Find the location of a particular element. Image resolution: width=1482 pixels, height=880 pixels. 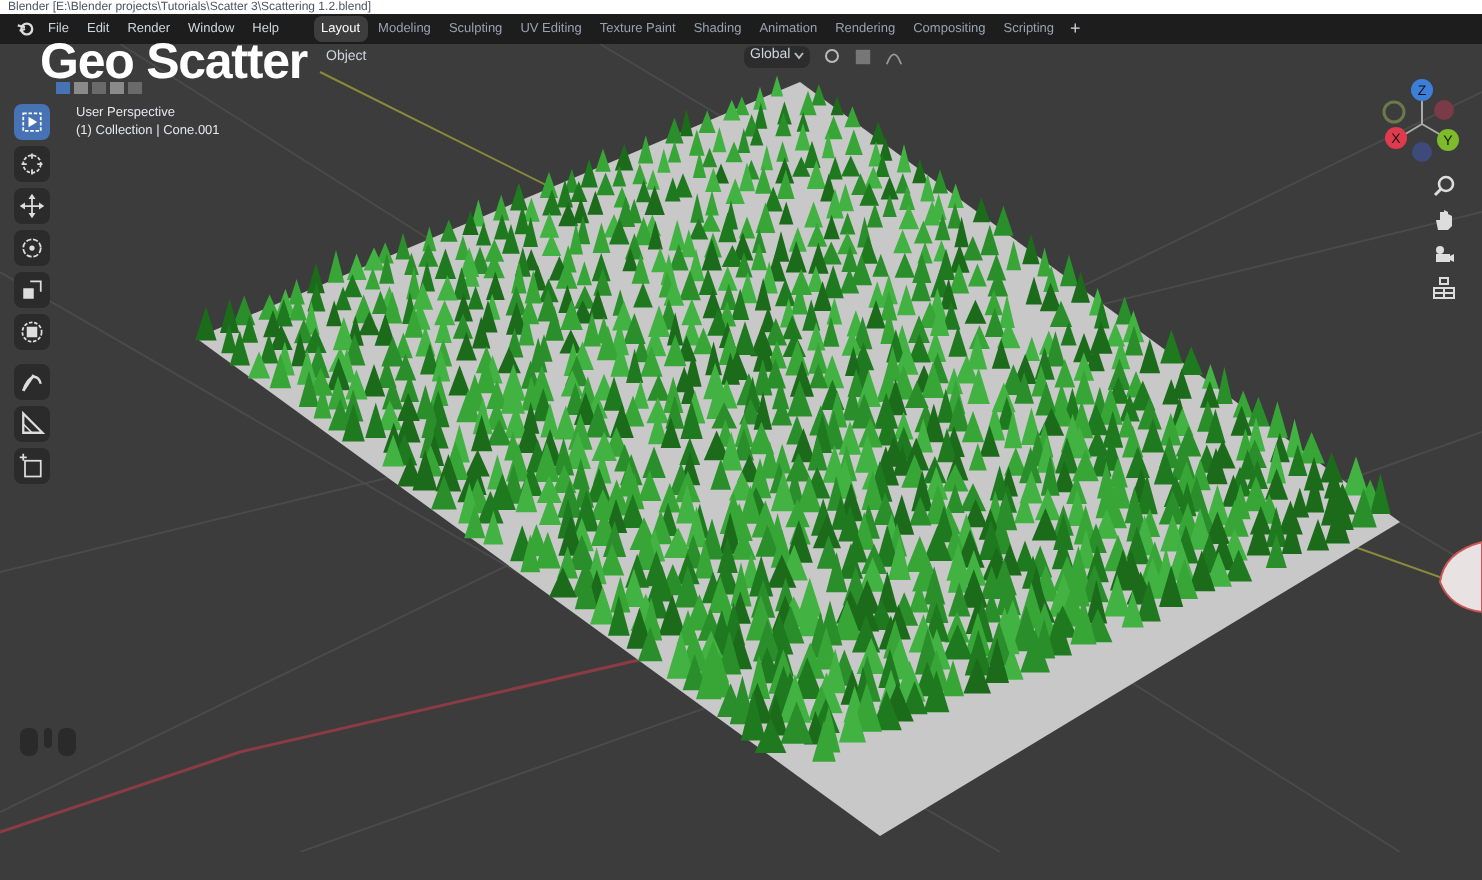

cursor-tool-icon is located at coordinates (32, 164).